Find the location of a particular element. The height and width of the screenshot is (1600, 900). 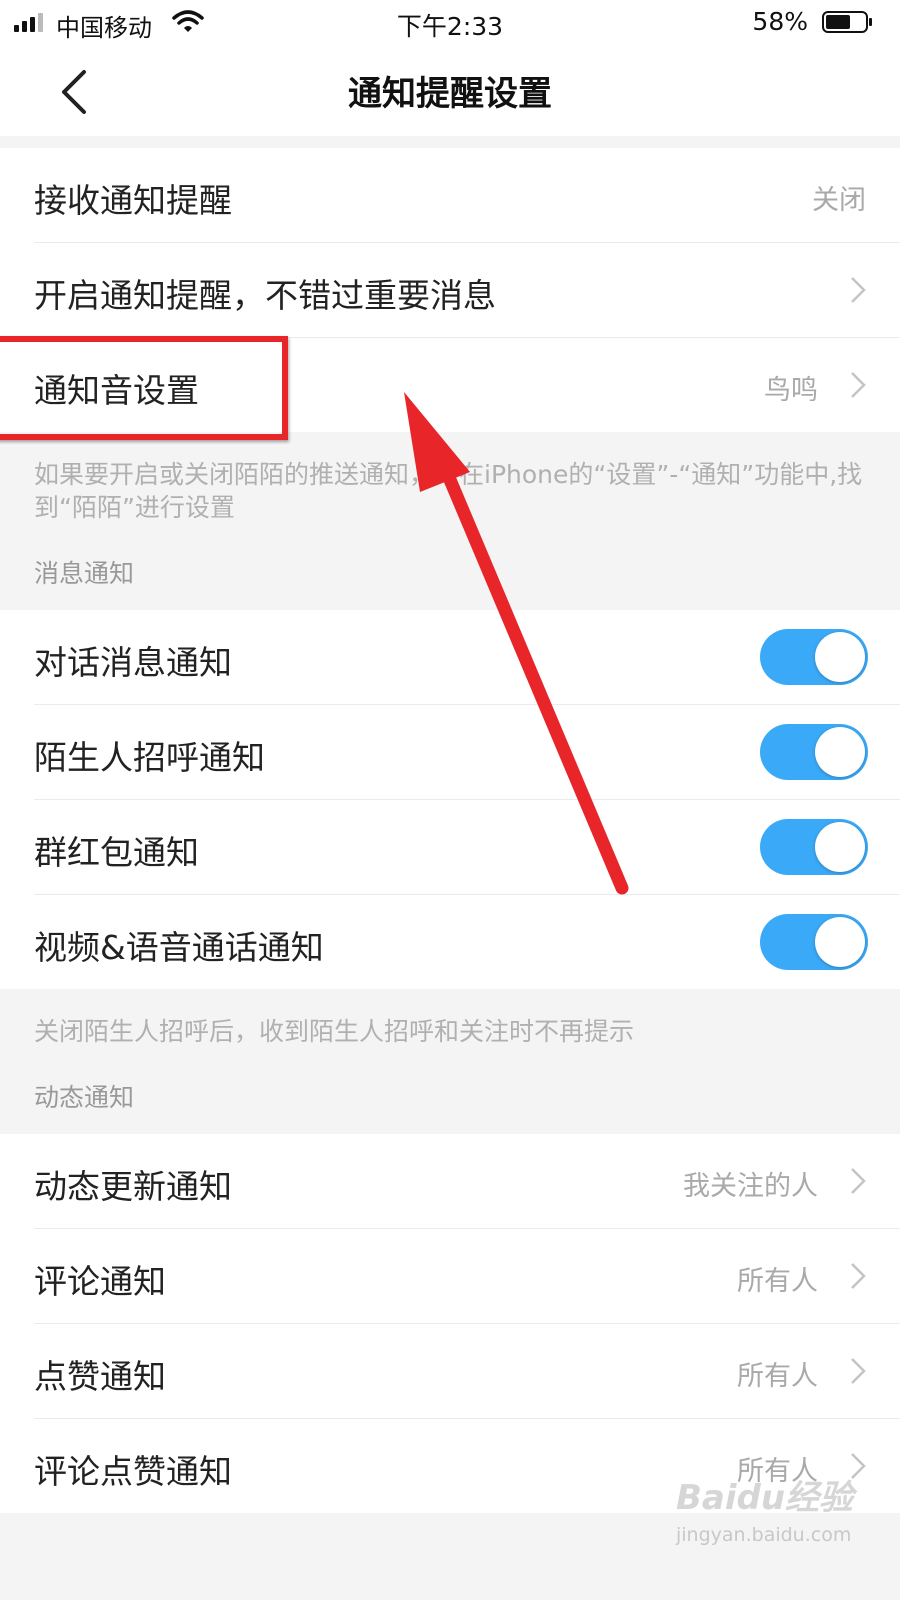

row-label: 开启通知提醒，不错过重要消息 is located at coordinates (265, 295).